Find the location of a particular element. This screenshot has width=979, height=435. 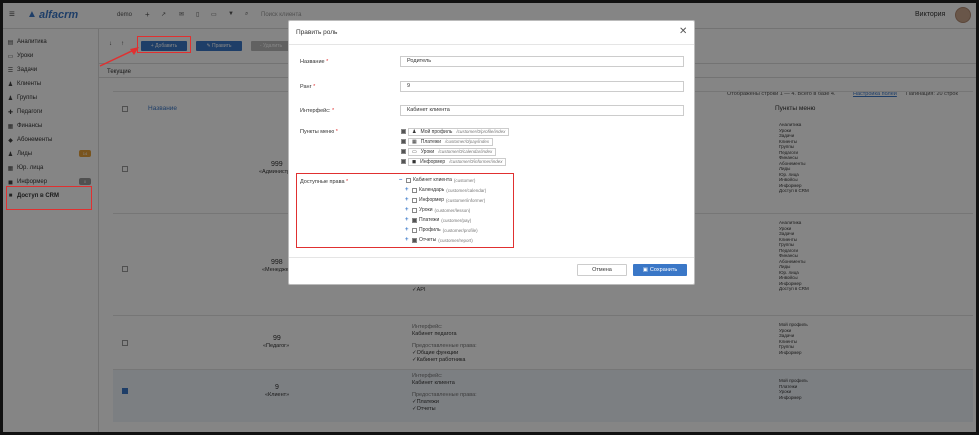

menu-item-payments: ▦ Платежи/customer/0/pay/index is located at coordinates (447, 141).